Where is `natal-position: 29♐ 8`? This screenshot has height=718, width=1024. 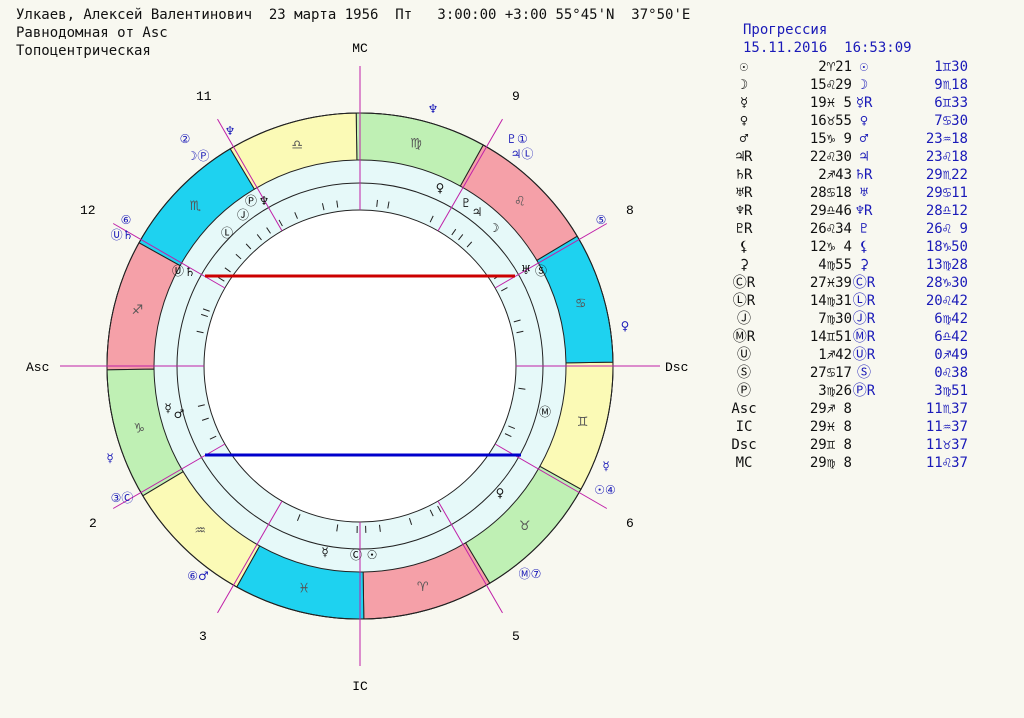 natal-position: 29♐ 8 is located at coordinates (830, 409).